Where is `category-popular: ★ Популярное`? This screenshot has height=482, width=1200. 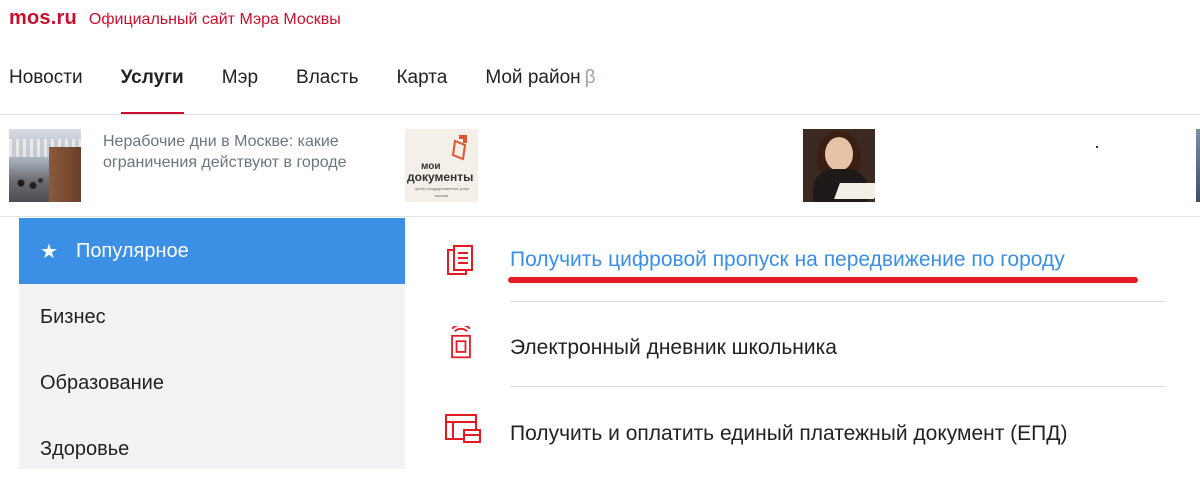
category-popular: ★ Популярное is located at coordinates (212, 251).